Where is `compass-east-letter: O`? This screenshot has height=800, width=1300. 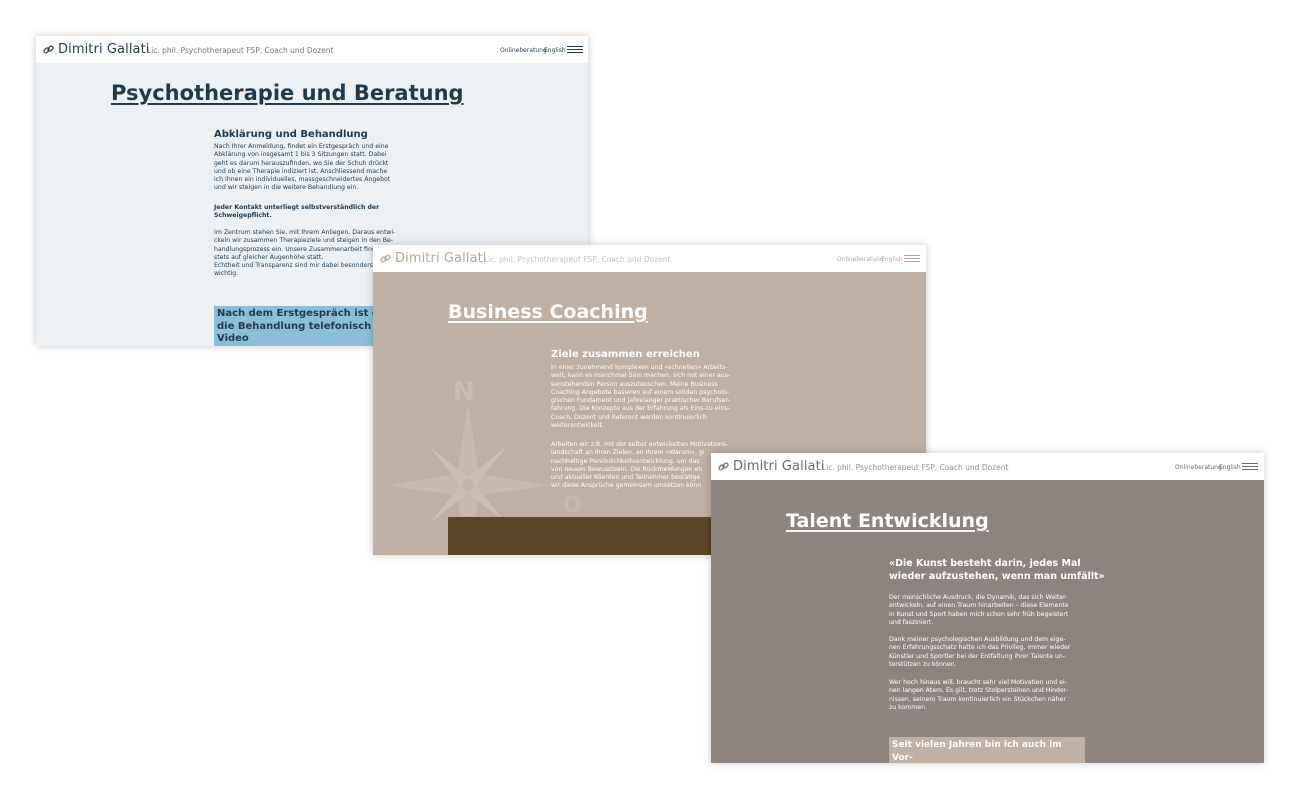
compass-east-letter: O is located at coordinates (572, 505).